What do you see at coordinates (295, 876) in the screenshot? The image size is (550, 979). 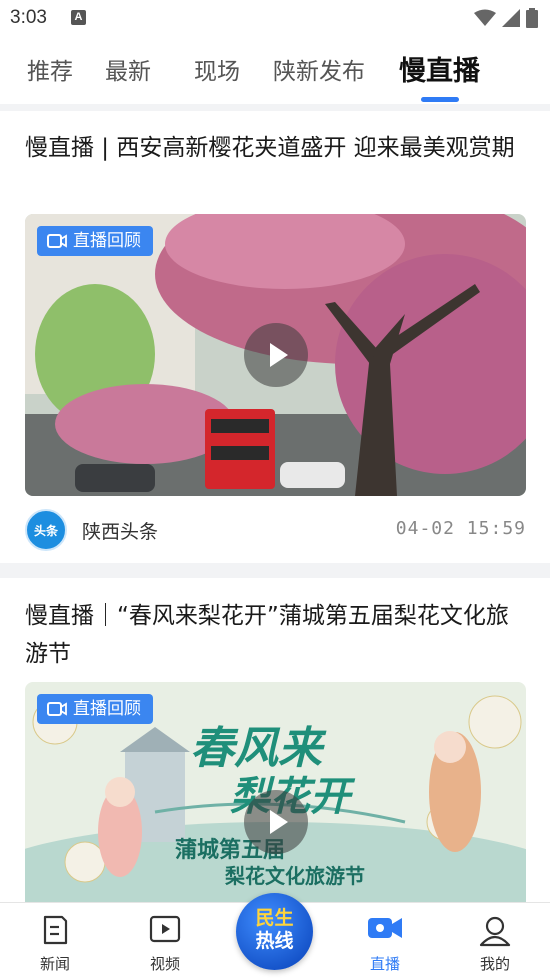 I see `poster-subtitle-2: 梨花文化旅游节` at bounding box center [295, 876].